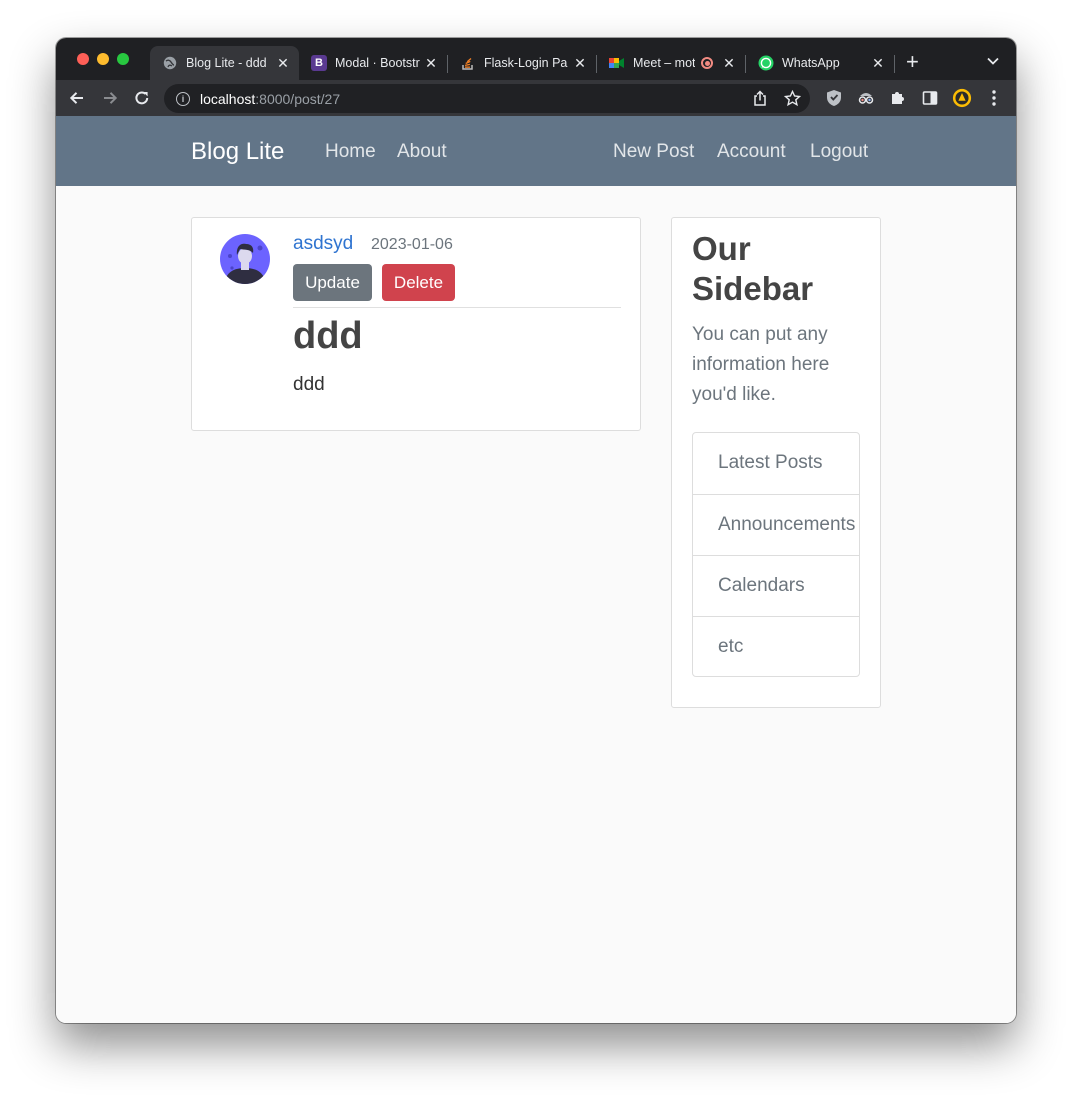  I want to click on recording-icon, so click(707, 63).